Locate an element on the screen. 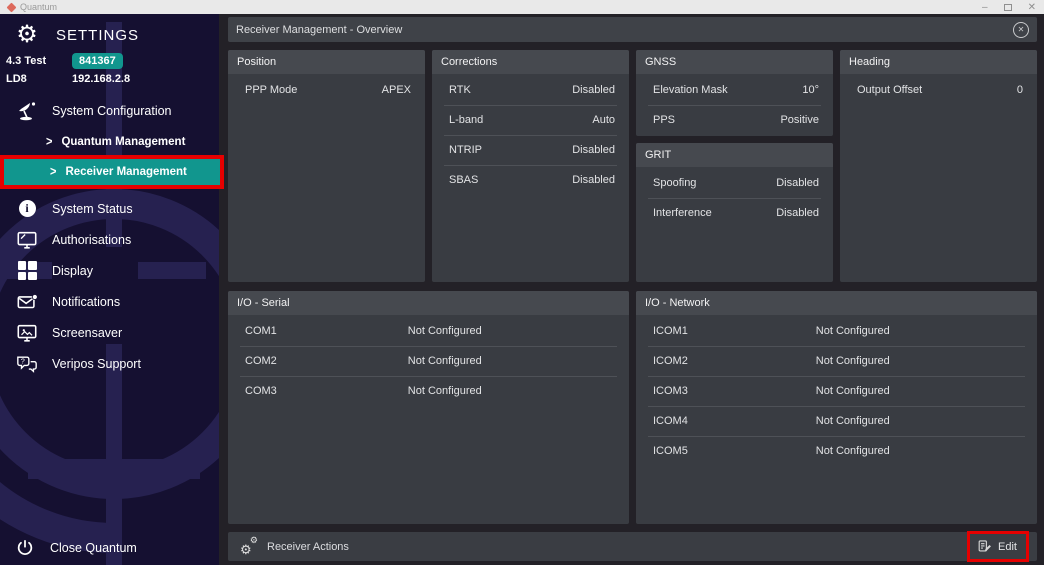 This screenshot has height=565, width=1044. sidebar-item-notifications: Notifications is located at coordinates (109, 301).